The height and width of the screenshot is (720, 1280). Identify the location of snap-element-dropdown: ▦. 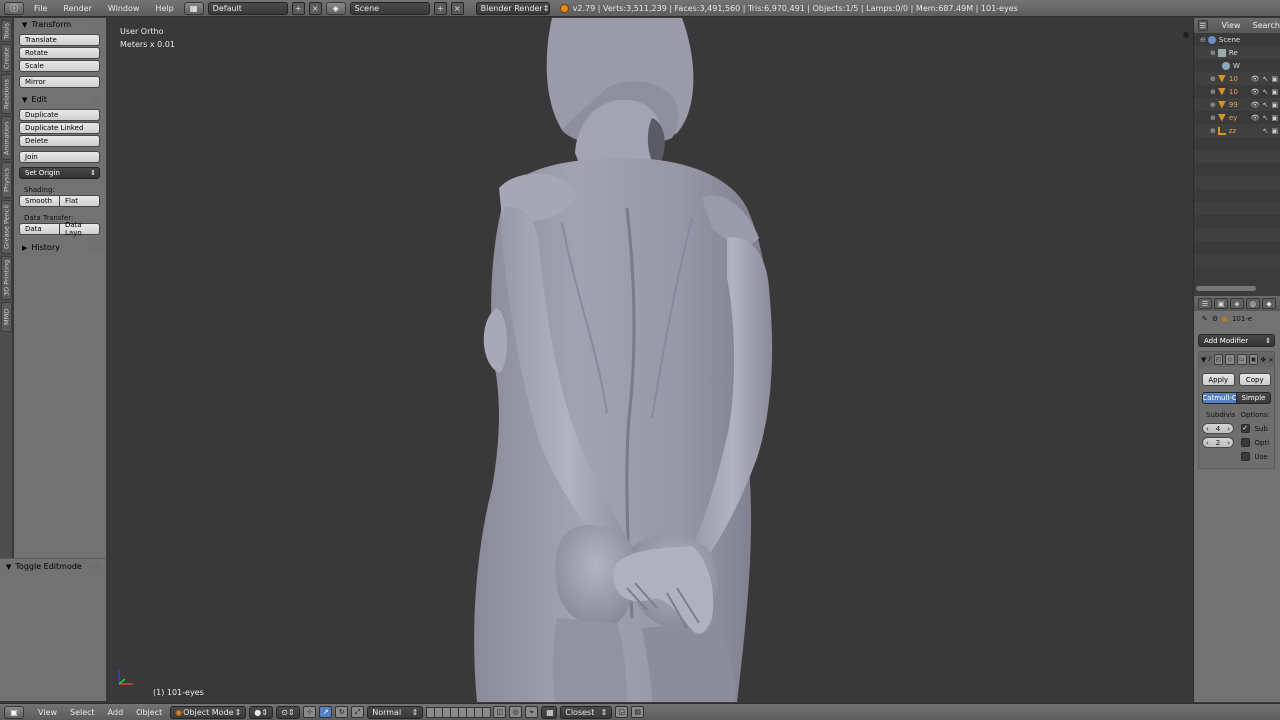
(549, 712).